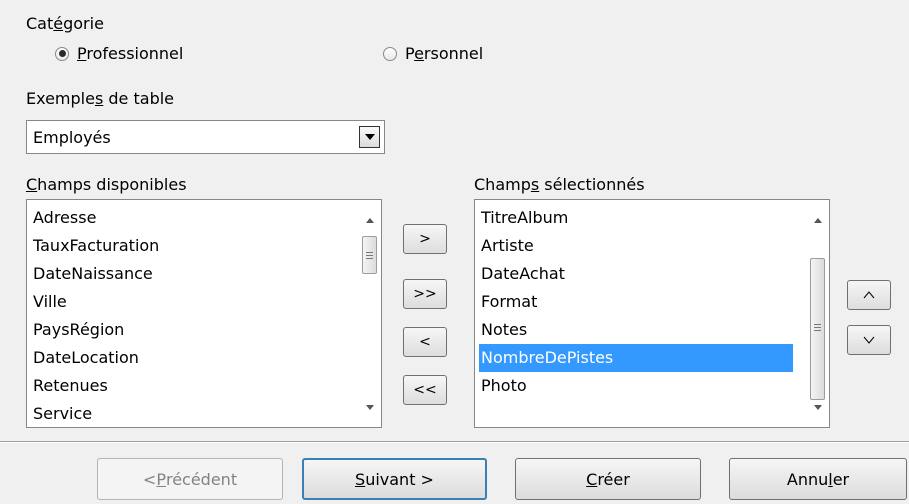 The width and height of the screenshot is (909, 504). Describe the element at coordinates (93, 274) in the screenshot. I see `list-item: DateNaissance` at that location.